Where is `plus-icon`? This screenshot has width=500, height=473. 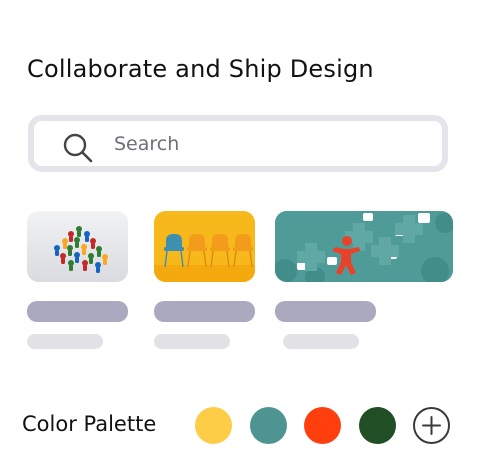
plus-icon is located at coordinates (431, 425).